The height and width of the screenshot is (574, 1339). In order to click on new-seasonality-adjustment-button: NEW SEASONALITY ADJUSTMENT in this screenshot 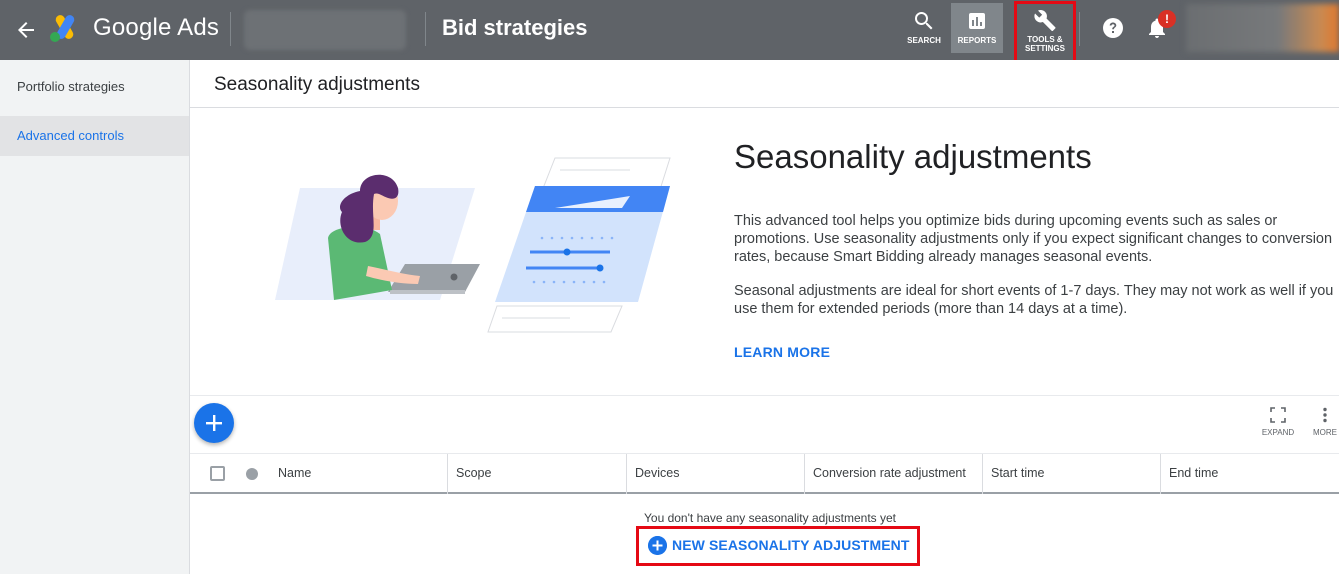, I will do `click(779, 545)`.